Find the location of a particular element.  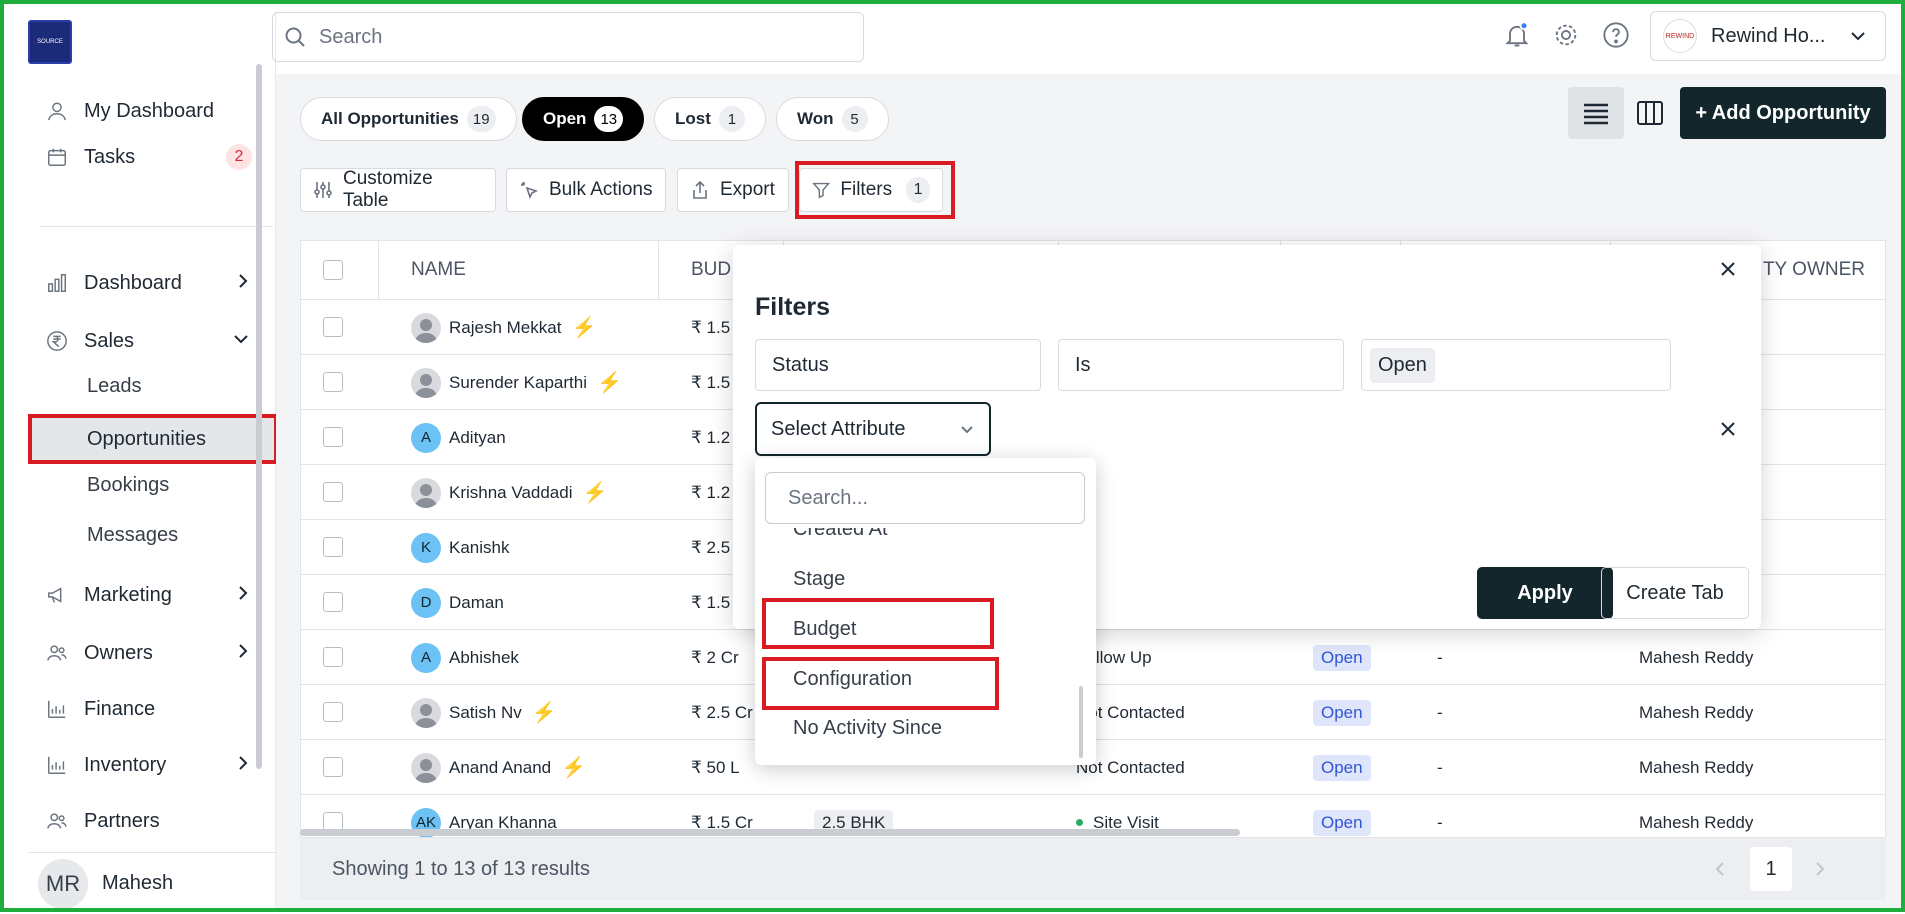

results-to-word: to is located at coordinates (439, 868).